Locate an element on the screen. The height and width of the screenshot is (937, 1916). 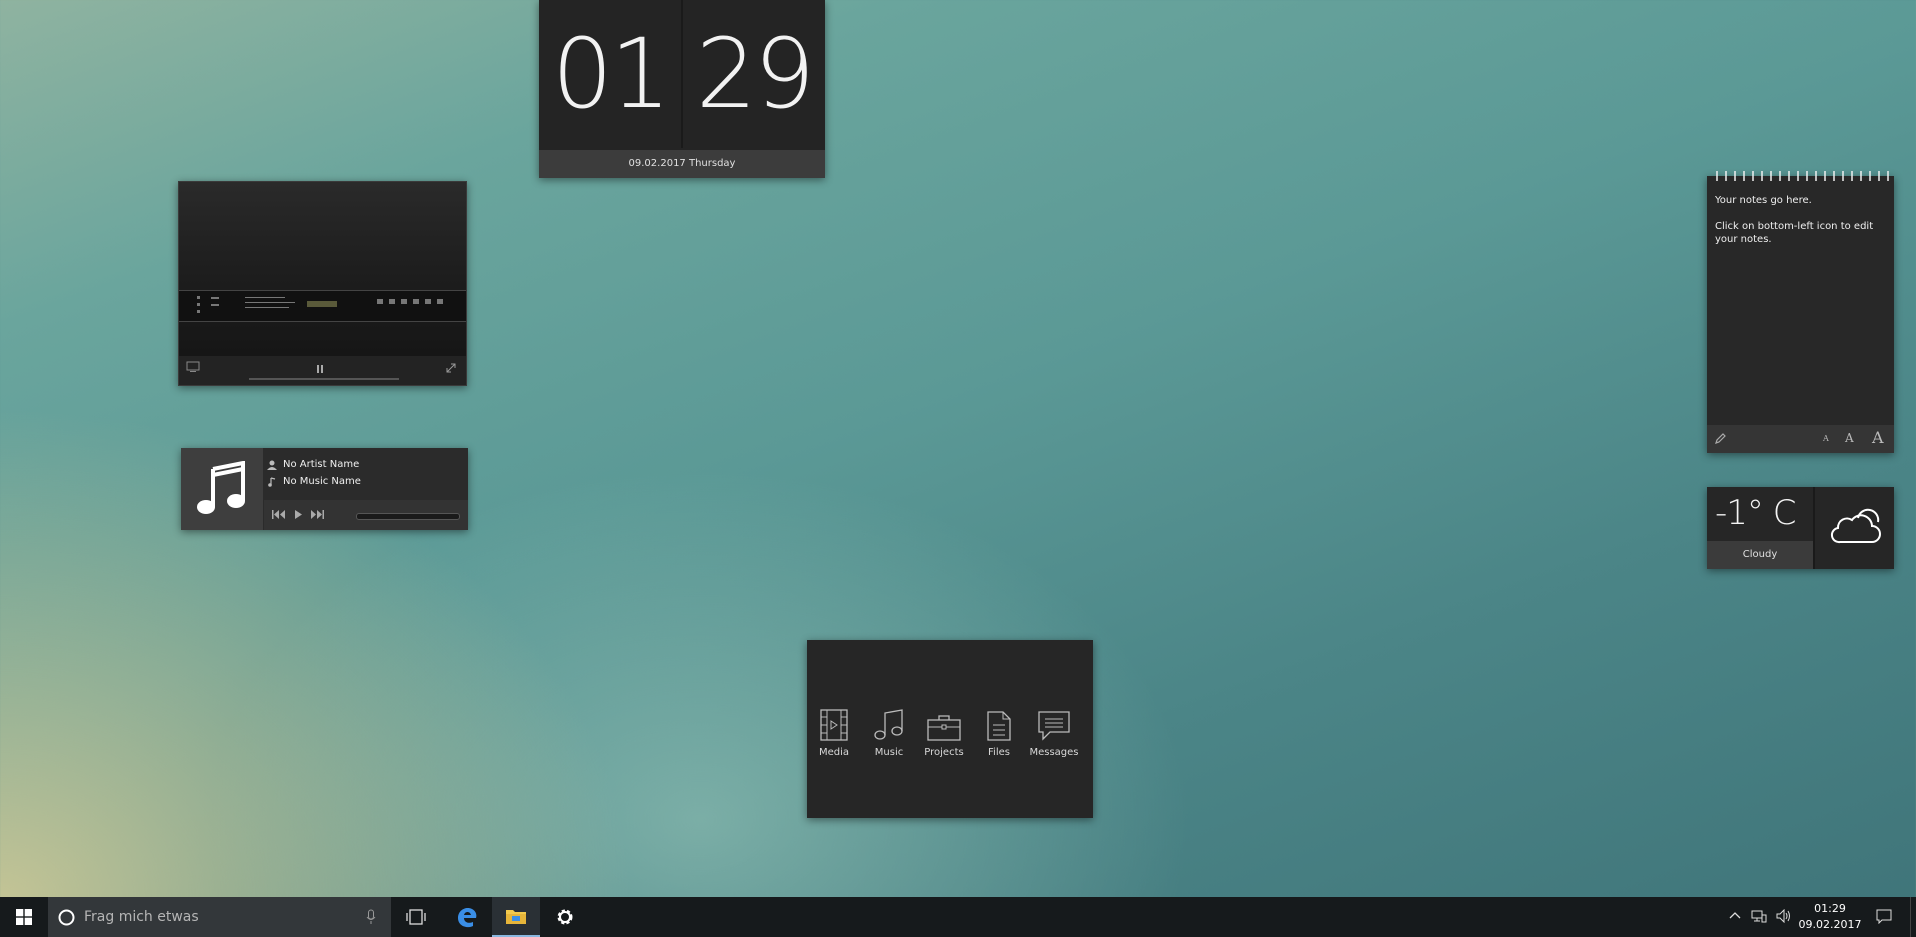
settings-button is located at coordinates (565, 917).